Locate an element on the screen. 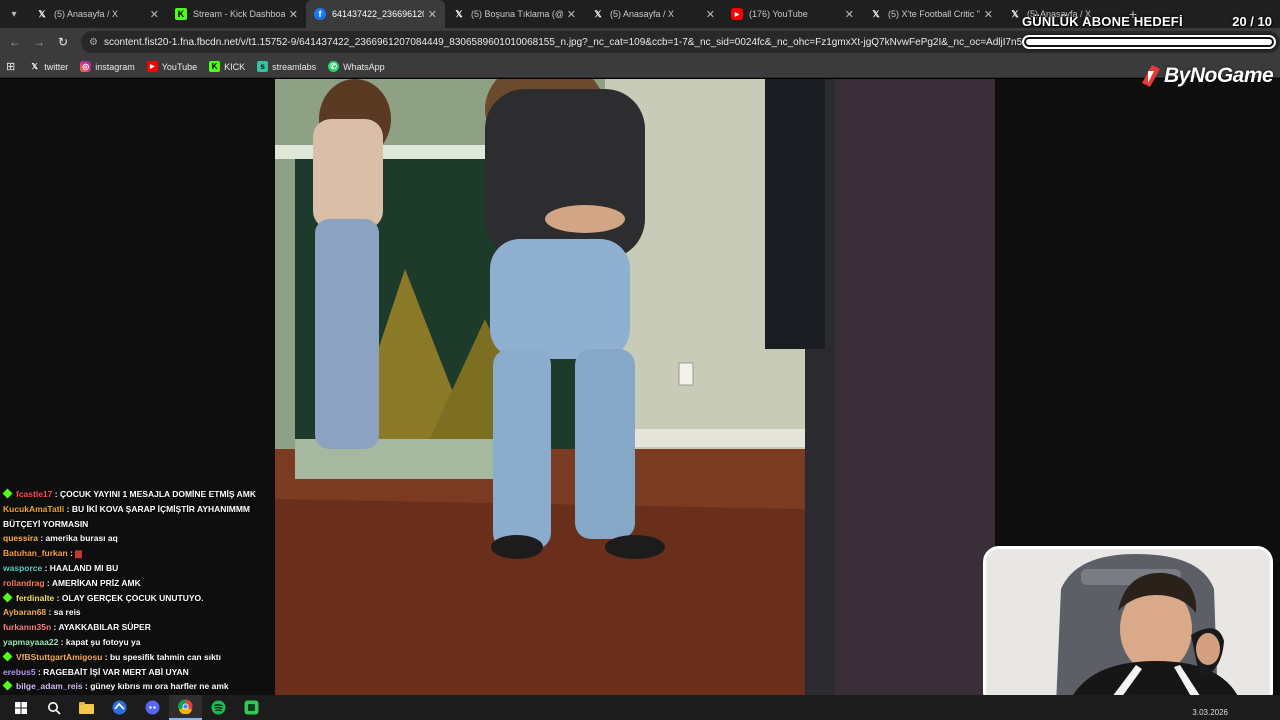 This screenshot has height=720, width=1280. bookmark-instagram: ◎ instagram is located at coordinates (107, 66).